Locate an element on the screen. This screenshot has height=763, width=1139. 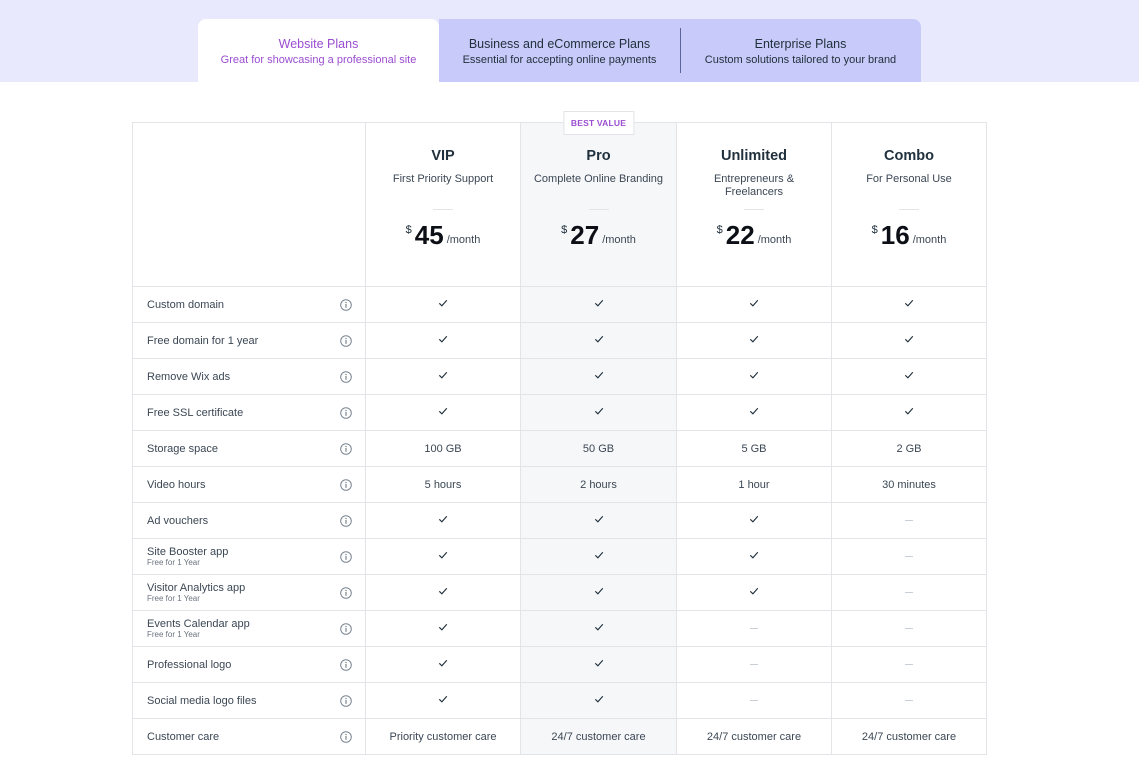
feature-value: 50 GB is located at coordinates (598, 448).